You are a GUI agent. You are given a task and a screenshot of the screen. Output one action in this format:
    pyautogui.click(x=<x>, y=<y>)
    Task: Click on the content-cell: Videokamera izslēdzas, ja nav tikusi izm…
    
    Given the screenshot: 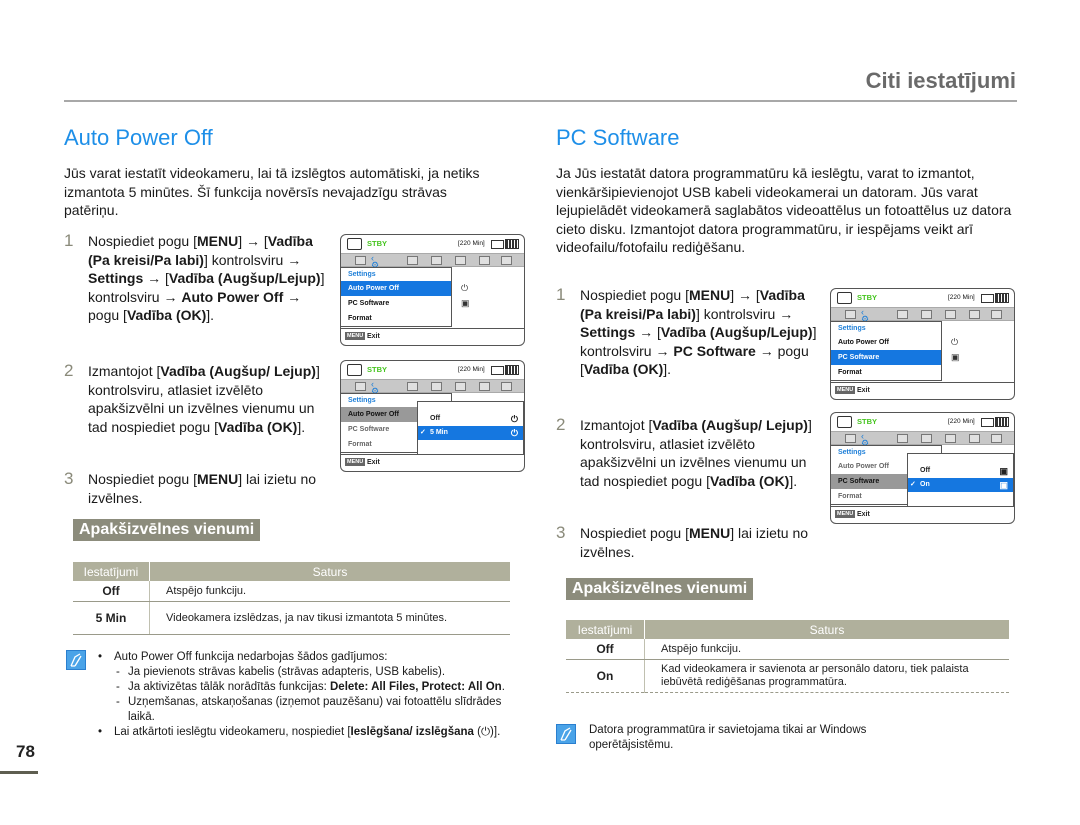 What is the action you would take?
    pyautogui.click(x=329, y=618)
    